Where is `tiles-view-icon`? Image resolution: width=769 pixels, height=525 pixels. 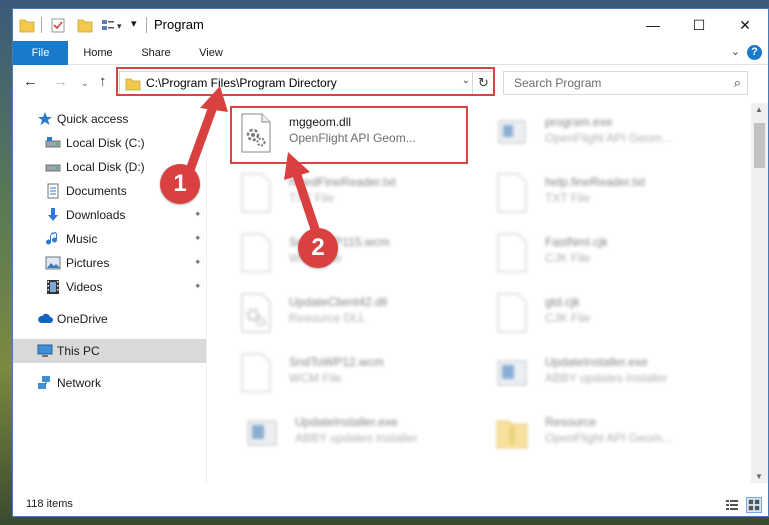 tiles-view-icon is located at coordinates (754, 505).